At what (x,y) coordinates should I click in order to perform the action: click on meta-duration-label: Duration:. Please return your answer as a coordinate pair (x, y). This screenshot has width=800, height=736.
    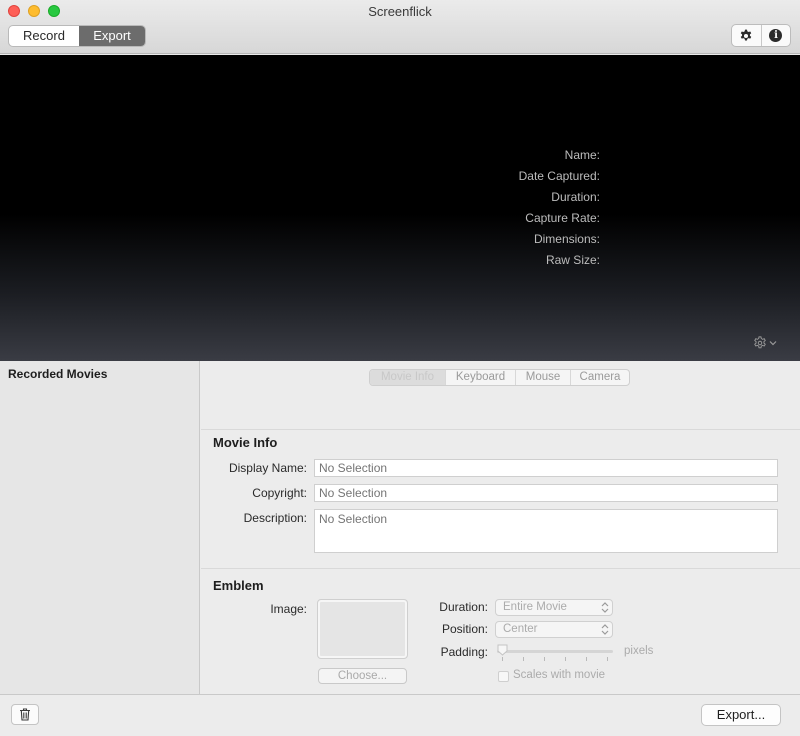
    Looking at the image, I should click on (575, 197).